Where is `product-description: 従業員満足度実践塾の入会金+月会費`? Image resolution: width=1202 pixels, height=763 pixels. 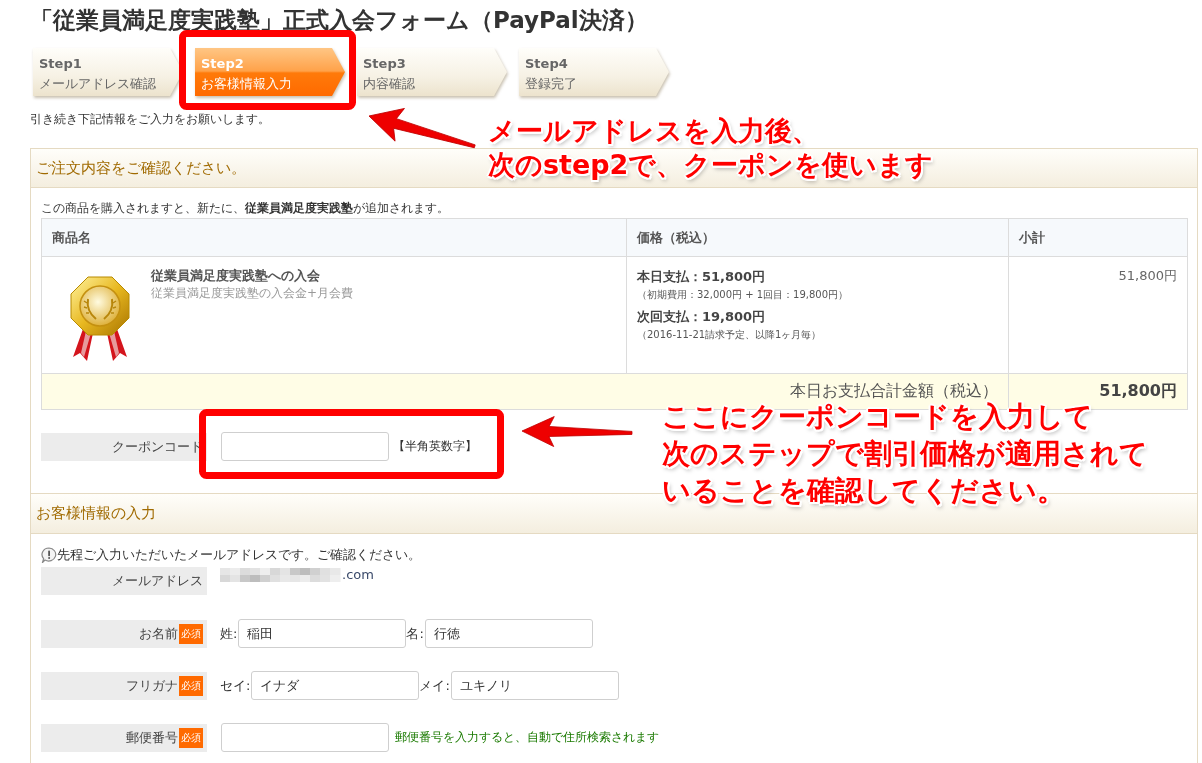 product-description: 従業員満足度実践塾の入会金+月会費 is located at coordinates (252, 293).